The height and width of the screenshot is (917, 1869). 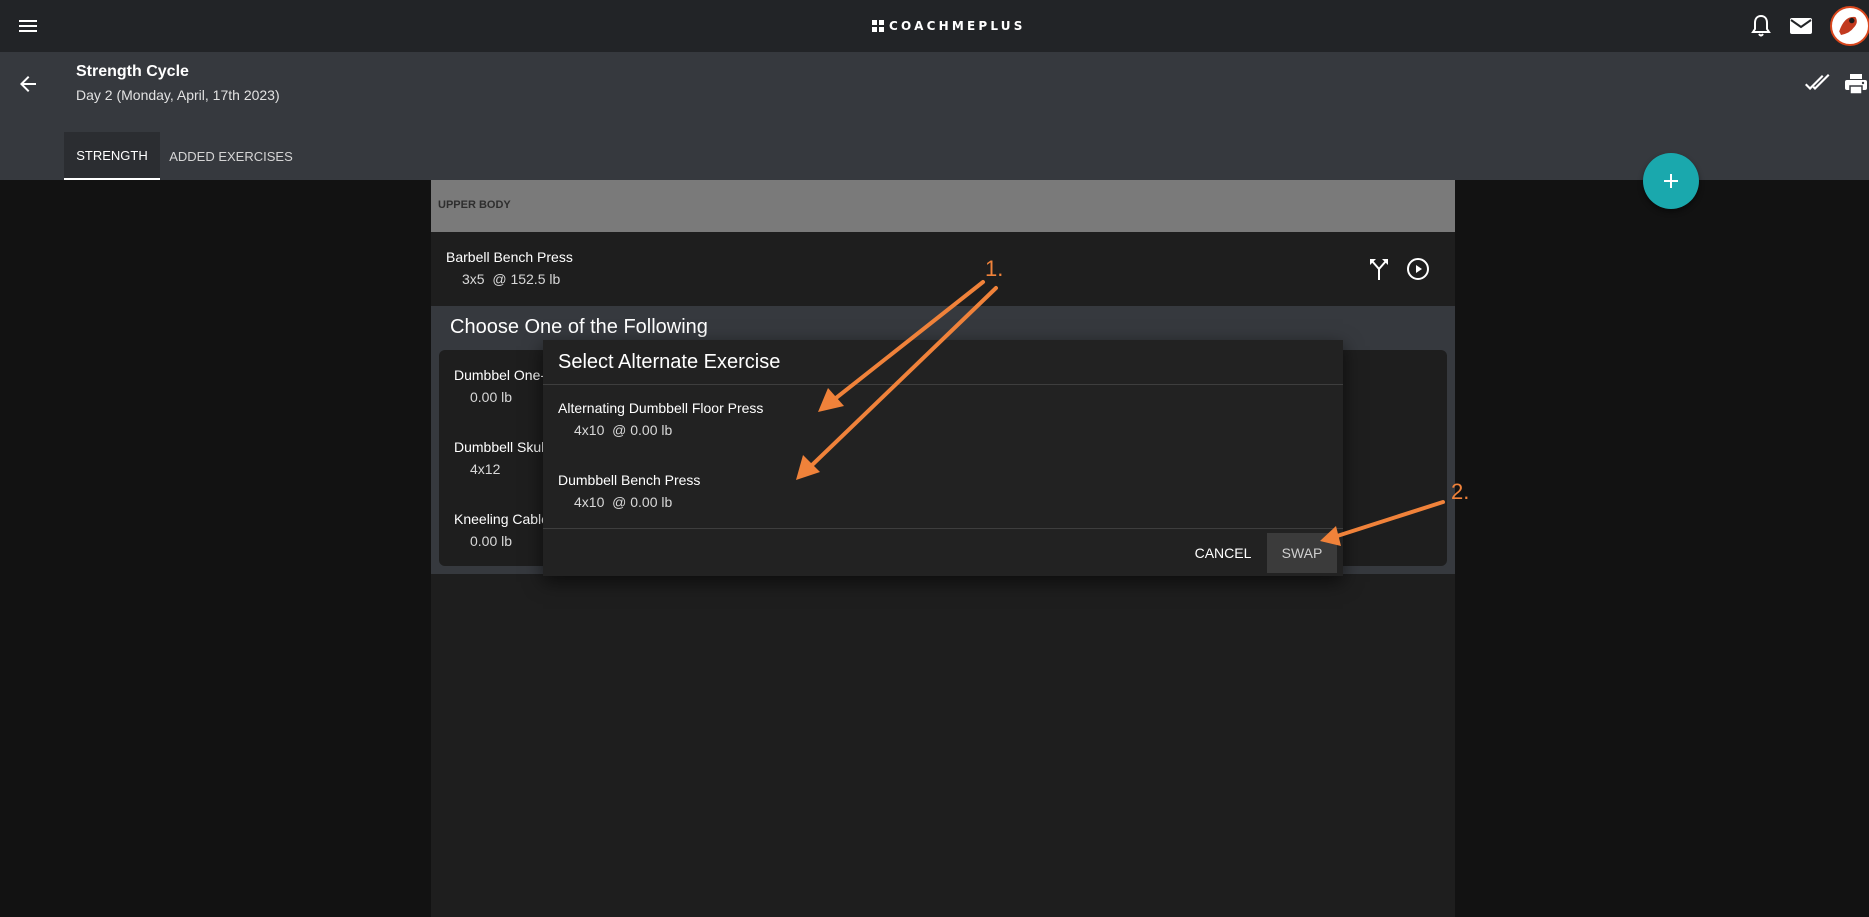 What do you see at coordinates (499, 447) in the screenshot?
I see `choice-item-name: Dumbbell Skul` at bounding box center [499, 447].